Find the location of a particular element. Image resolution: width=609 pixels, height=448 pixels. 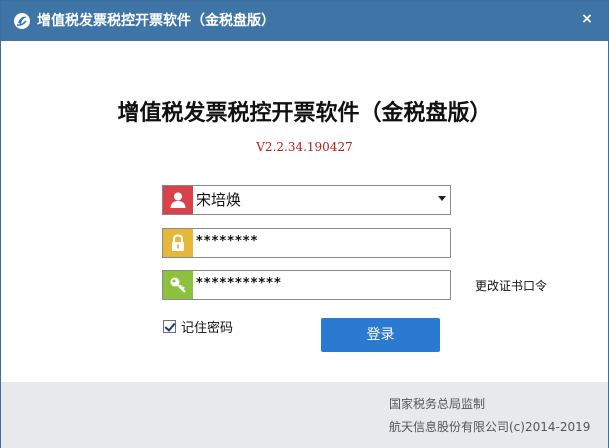

copyright-text: 航天信息股份有限公司(c)2014-2019 is located at coordinates (490, 427).